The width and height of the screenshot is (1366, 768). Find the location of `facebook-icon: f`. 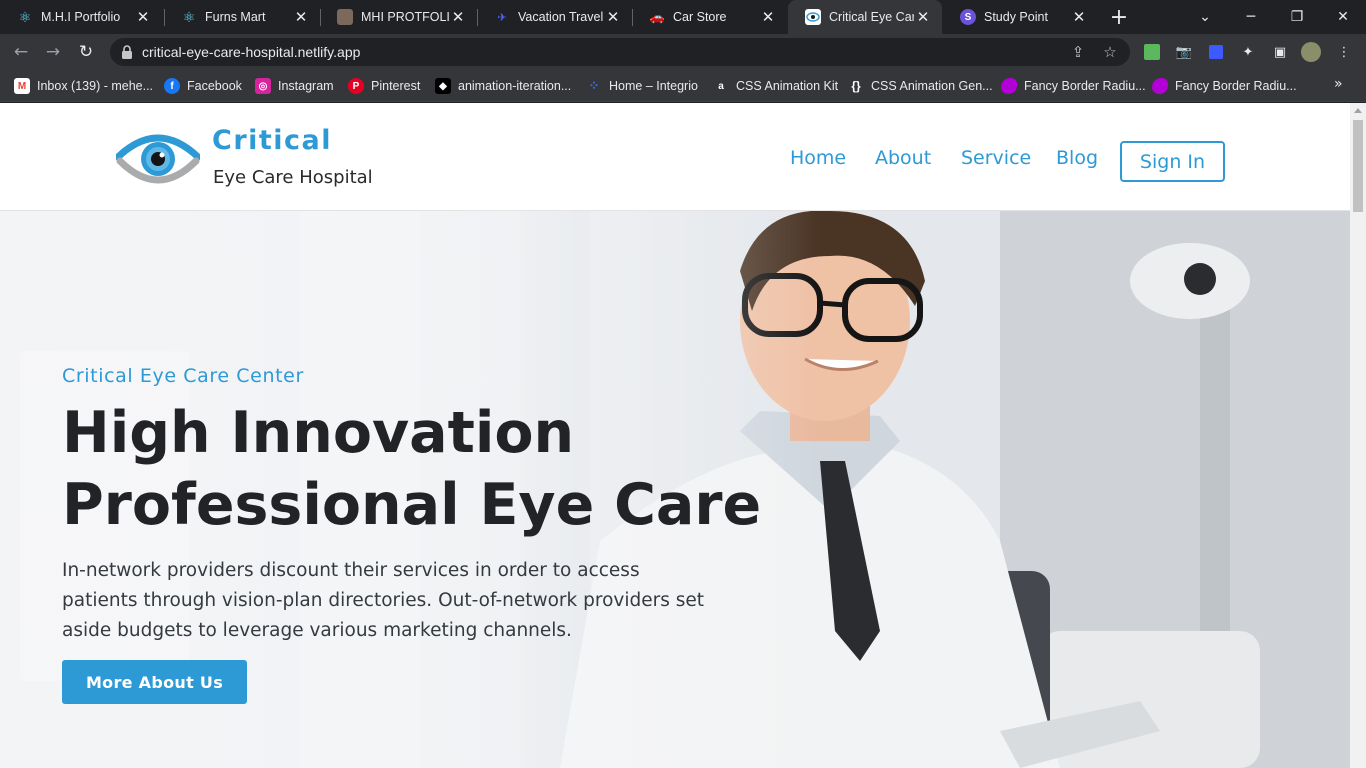

facebook-icon: f is located at coordinates (172, 86).